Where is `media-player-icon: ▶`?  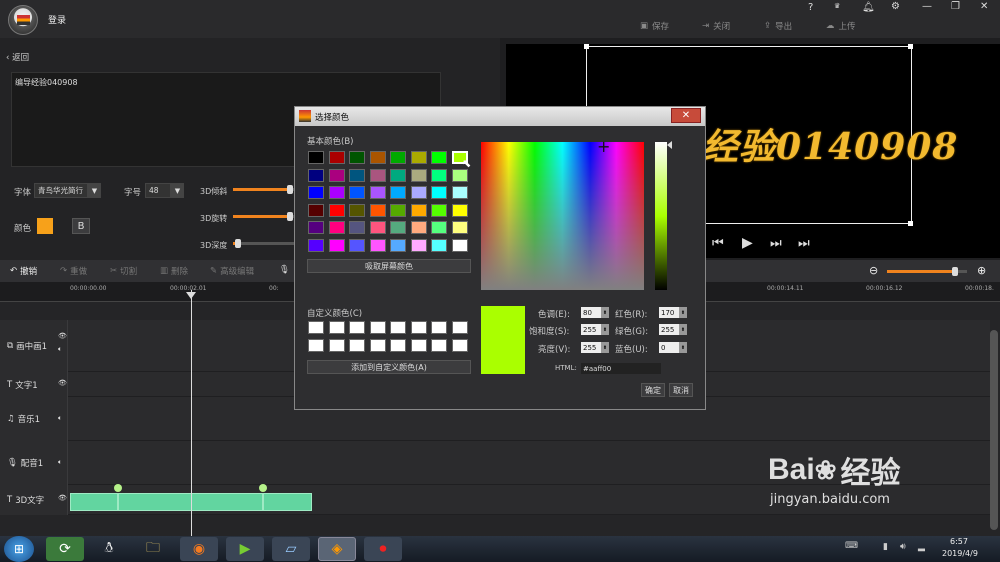
media-player-icon: ▶ is located at coordinates (245, 549).